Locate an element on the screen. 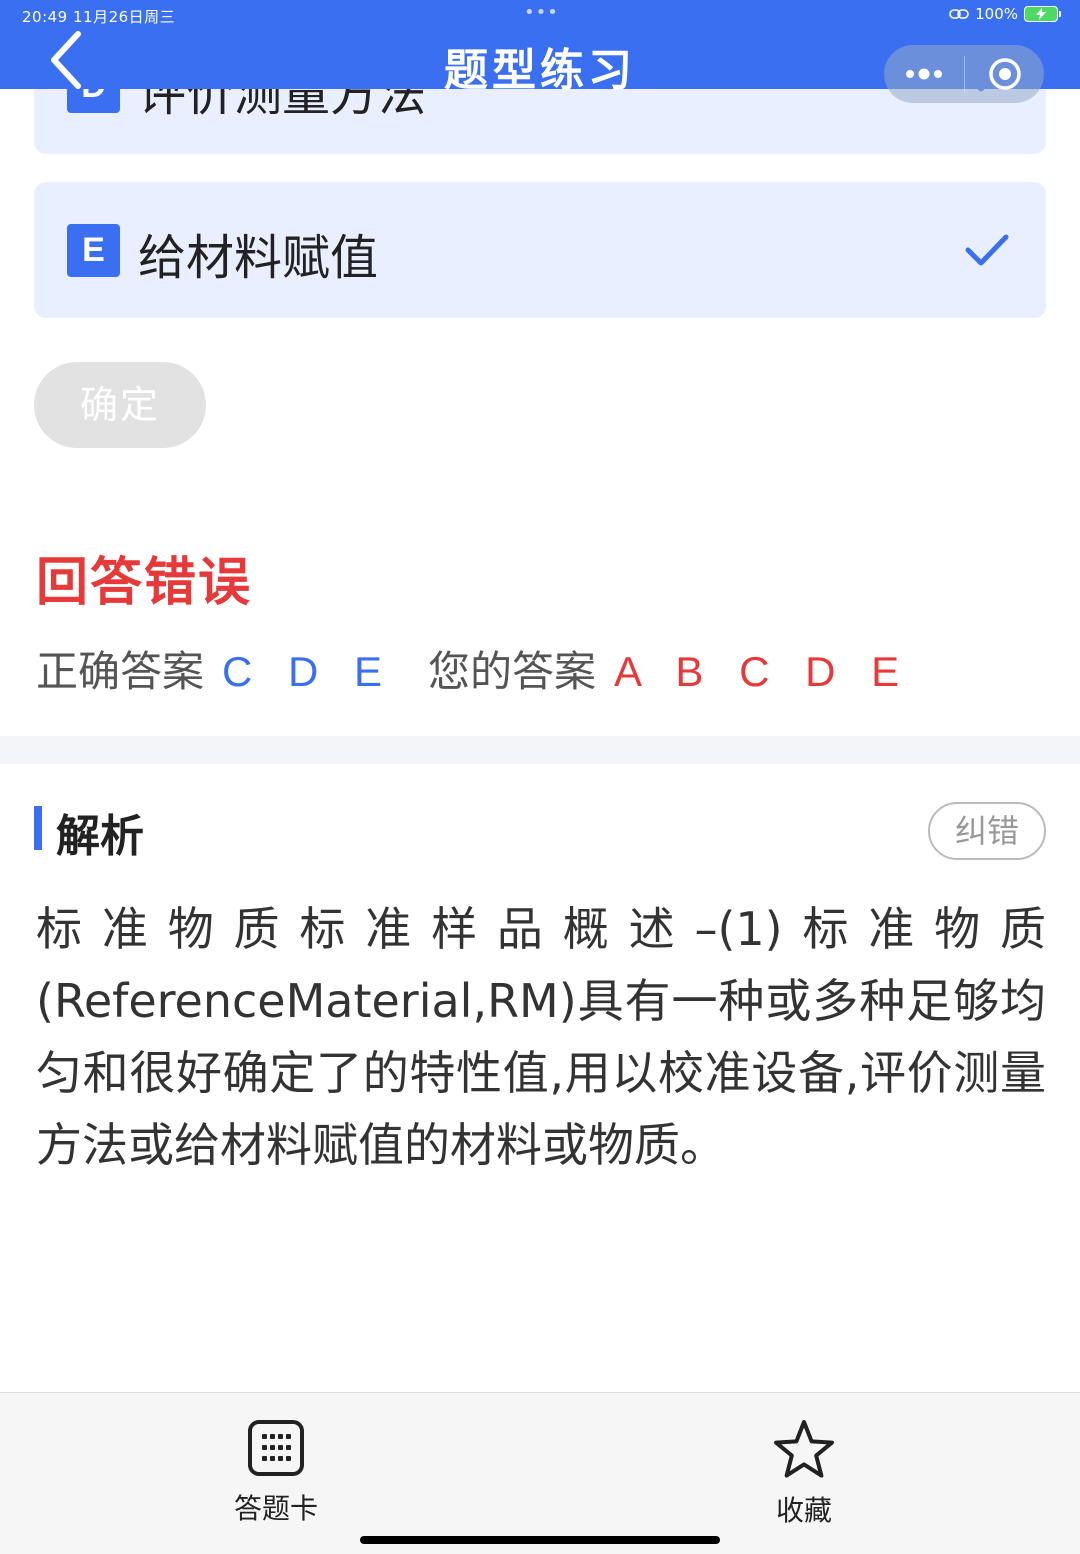 The image size is (1080, 1554). answer-card-tab: 答题卡 is located at coordinates (276, 1473).